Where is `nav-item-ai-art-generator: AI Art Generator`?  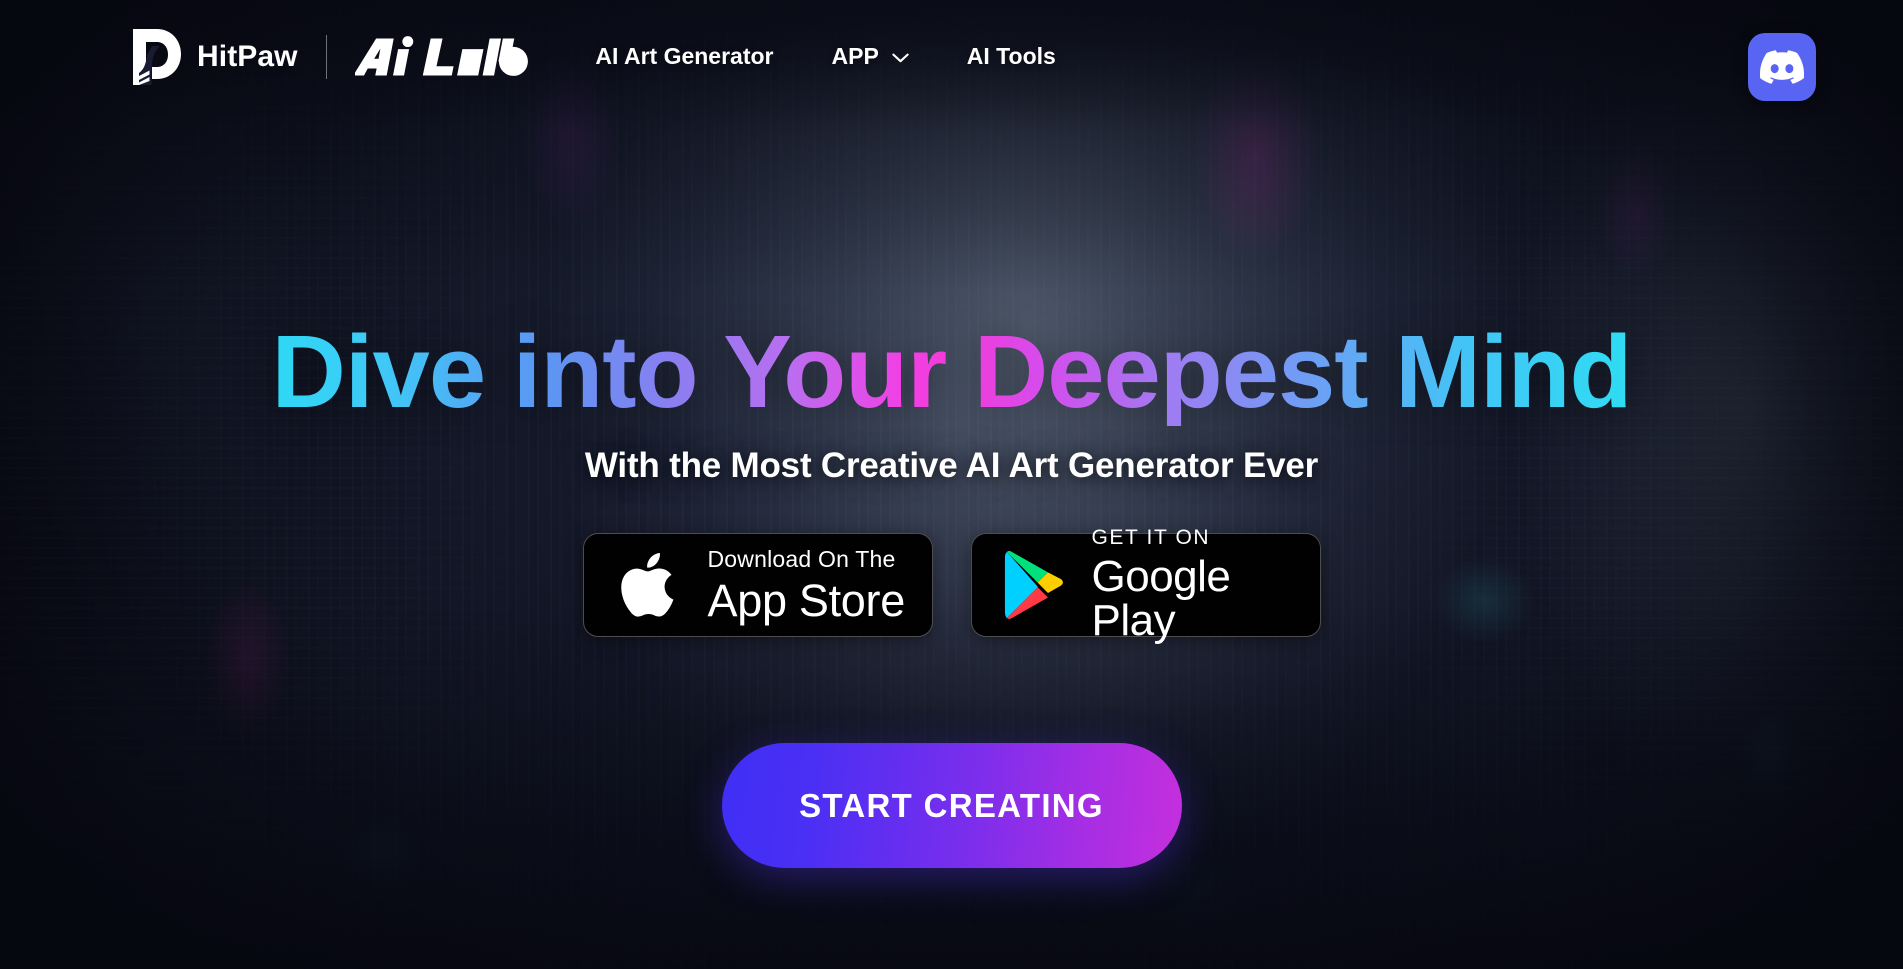
nav-item-ai-art-generator: AI Art Generator is located at coordinates (684, 56).